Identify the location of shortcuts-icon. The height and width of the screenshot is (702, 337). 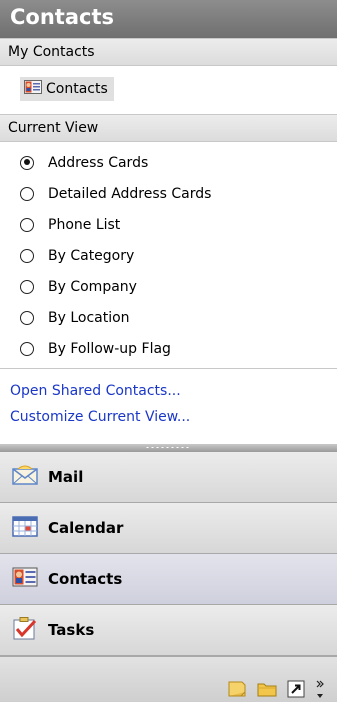
(296, 691).